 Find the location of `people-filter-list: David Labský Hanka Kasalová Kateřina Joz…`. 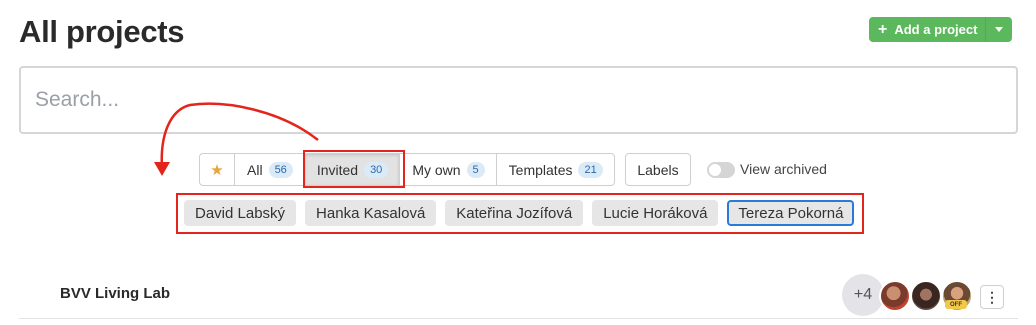

people-filter-list: David Labský Hanka Kasalová Kateřina Joz… is located at coordinates (519, 213).